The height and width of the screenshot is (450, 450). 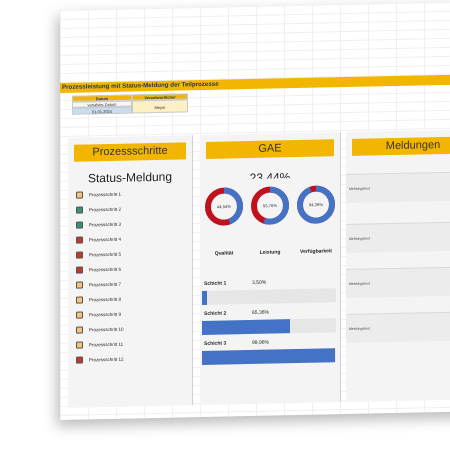 What do you see at coordinates (316, 251) in the screenshot?
I see `donut-label: Verfügbarkeit` at bounding box center [316, 251].